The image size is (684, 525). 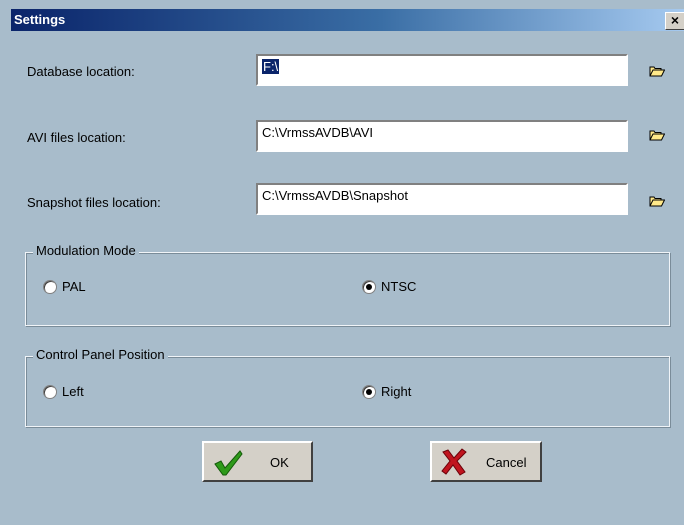 What do you see at coordinates (271, 66) in the screenshot?
I see `database-location-value: F:\` at bounding box center [271, 66].